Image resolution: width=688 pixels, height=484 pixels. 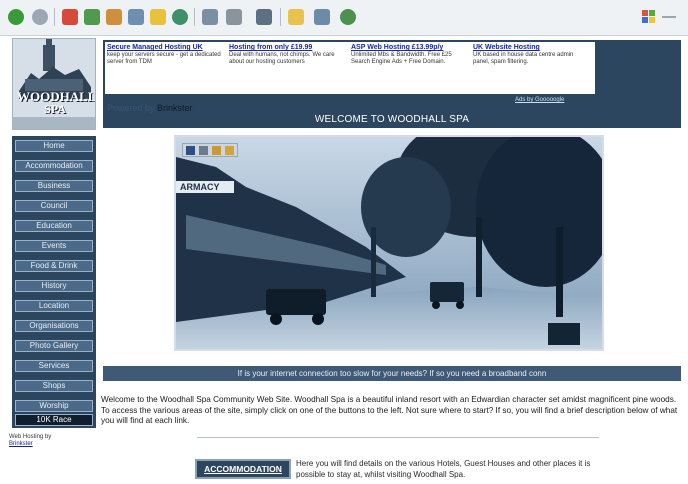 I want to click on windows-logo-icon, so click(x=660, y=17).